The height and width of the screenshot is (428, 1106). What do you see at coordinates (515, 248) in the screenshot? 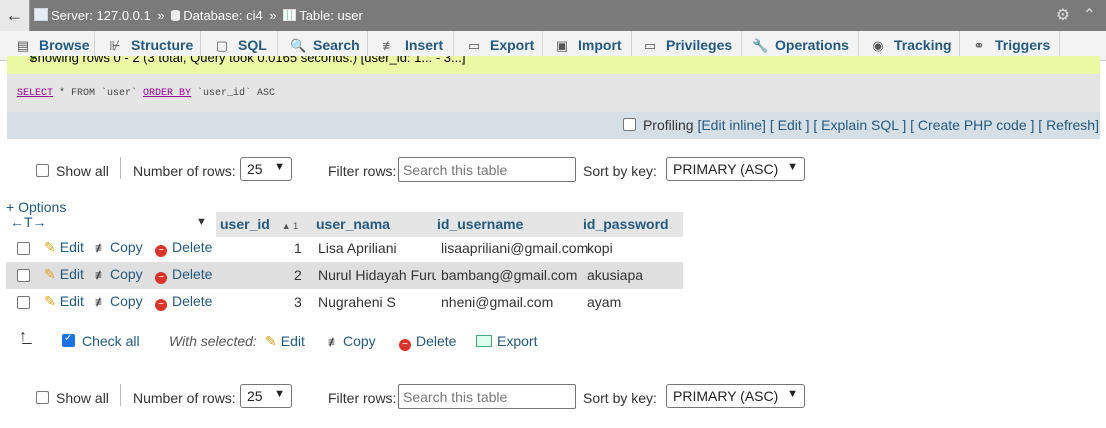
I see `cell-id-username: lisaapriliani@gmail.com` at bounding box center [515, 248].